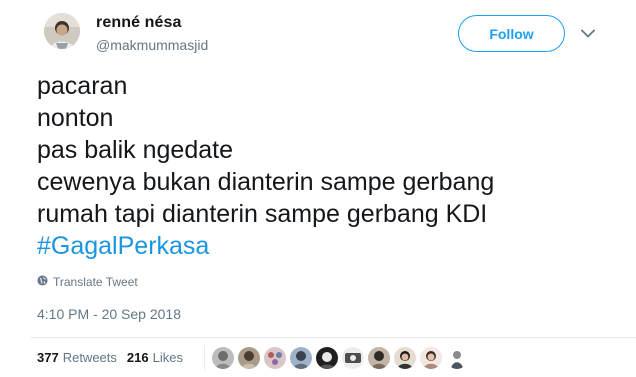 This screenshot has height=377, width=636. What do you see at coordinates (135, 150) in the screenshot?
I see `tweet-text-line: pas balik ngedate` at bounding box center [135, 150].